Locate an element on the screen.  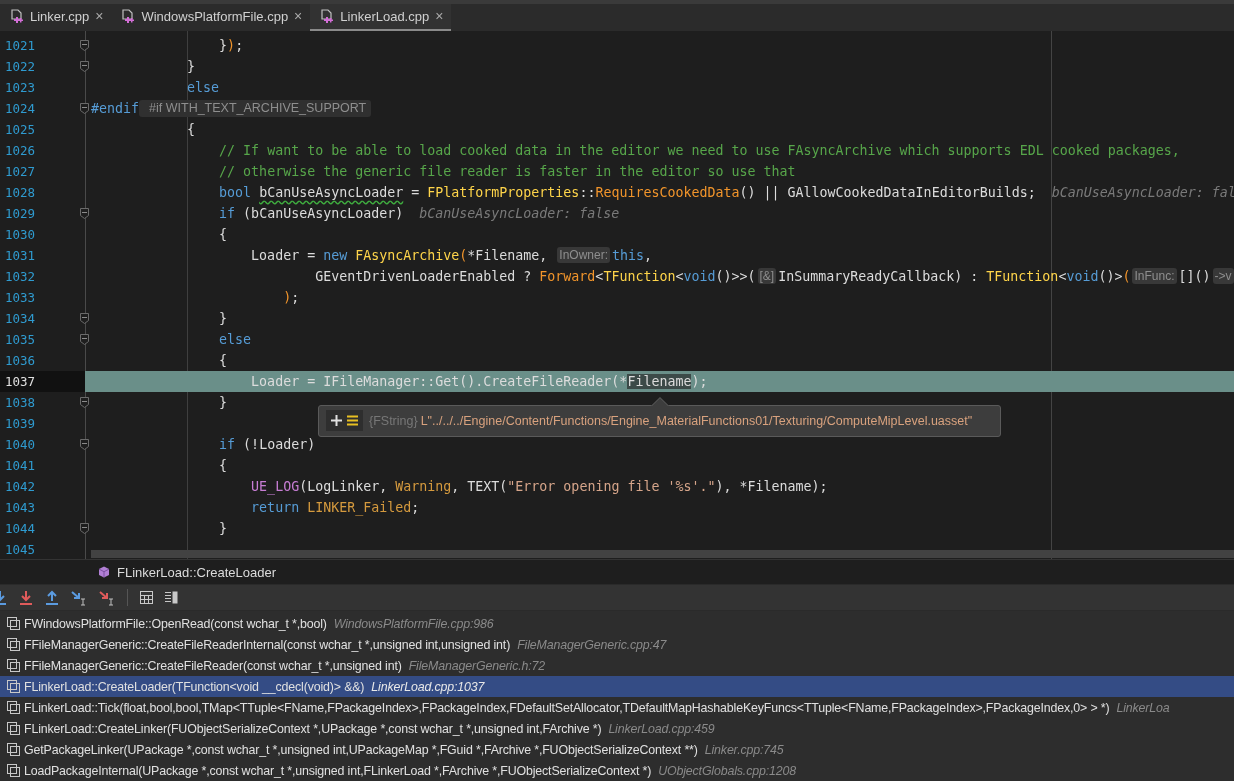
code-text: Loader = new FAsyncArchive(*Filename, is located at coordinates (400, 255).